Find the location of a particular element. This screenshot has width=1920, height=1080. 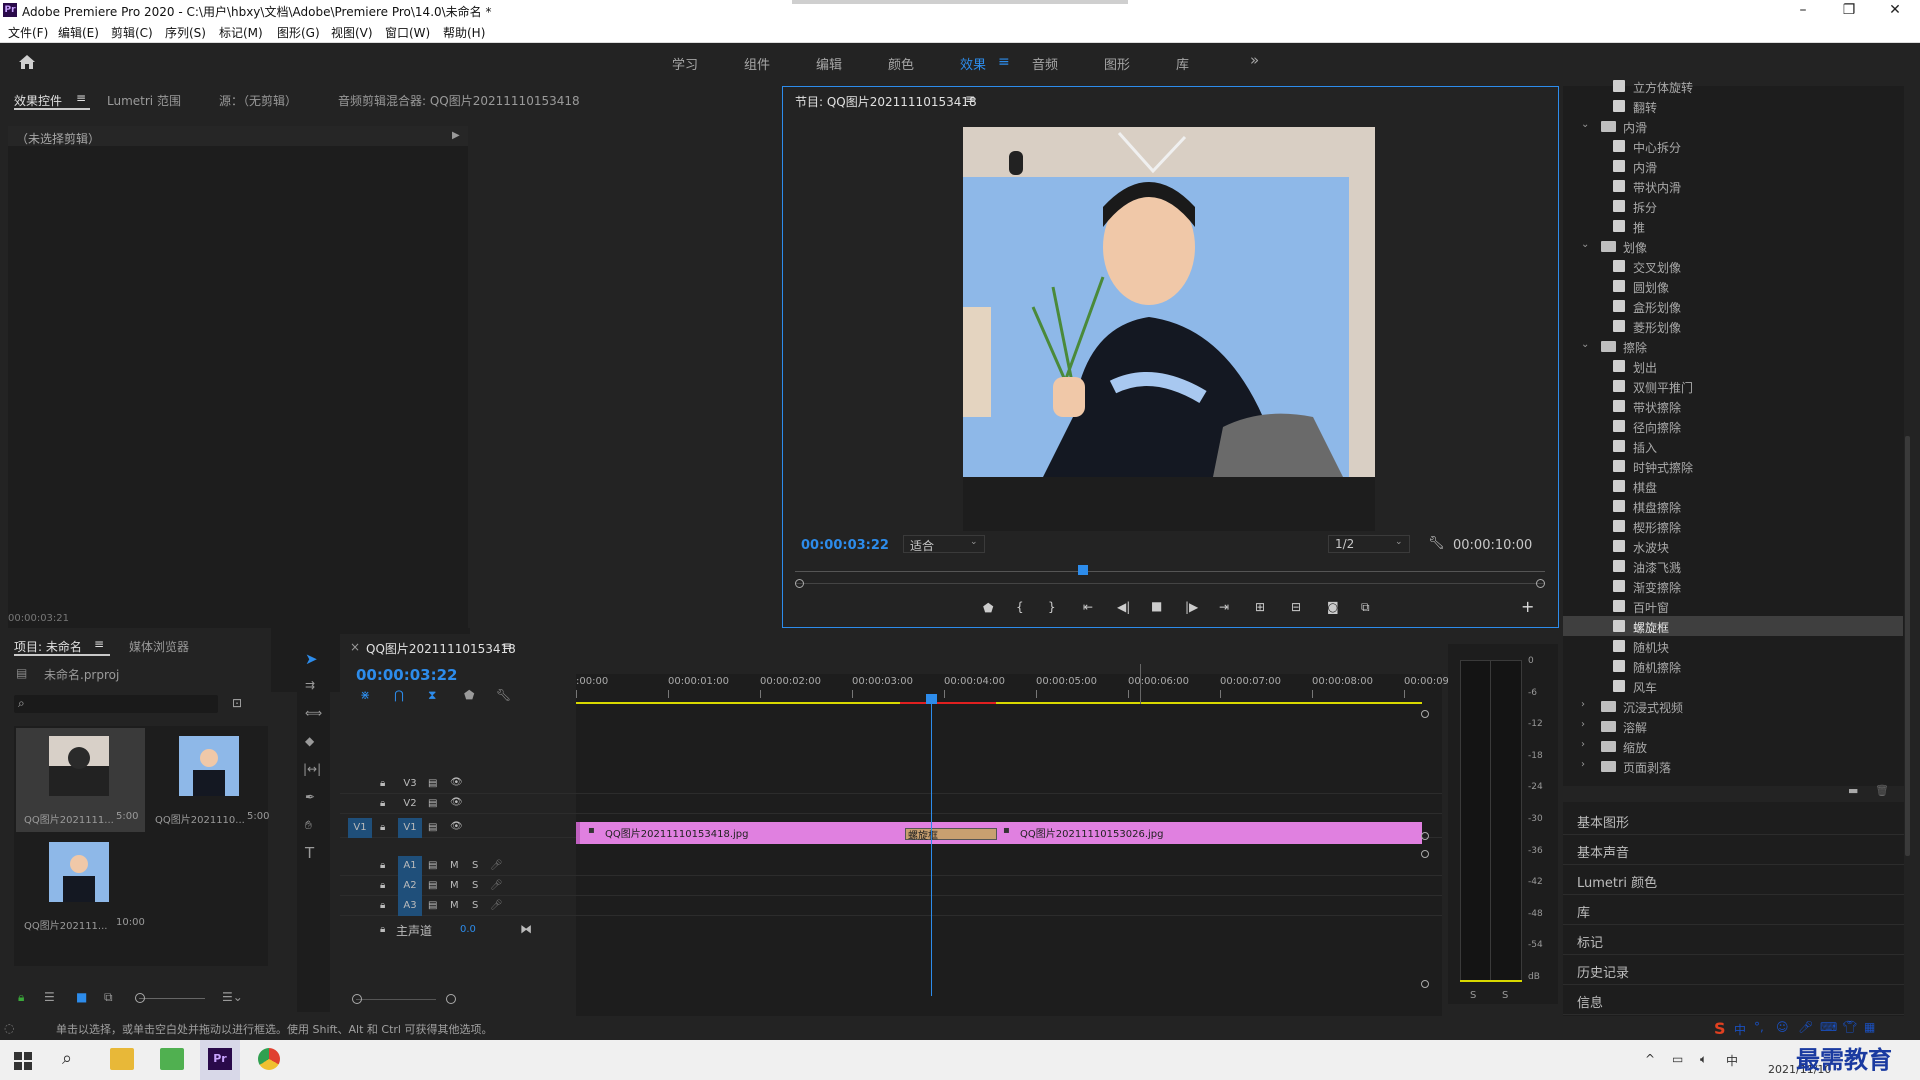

track-lock-icon: 🔒︎ is located at coordinates (382, 885).